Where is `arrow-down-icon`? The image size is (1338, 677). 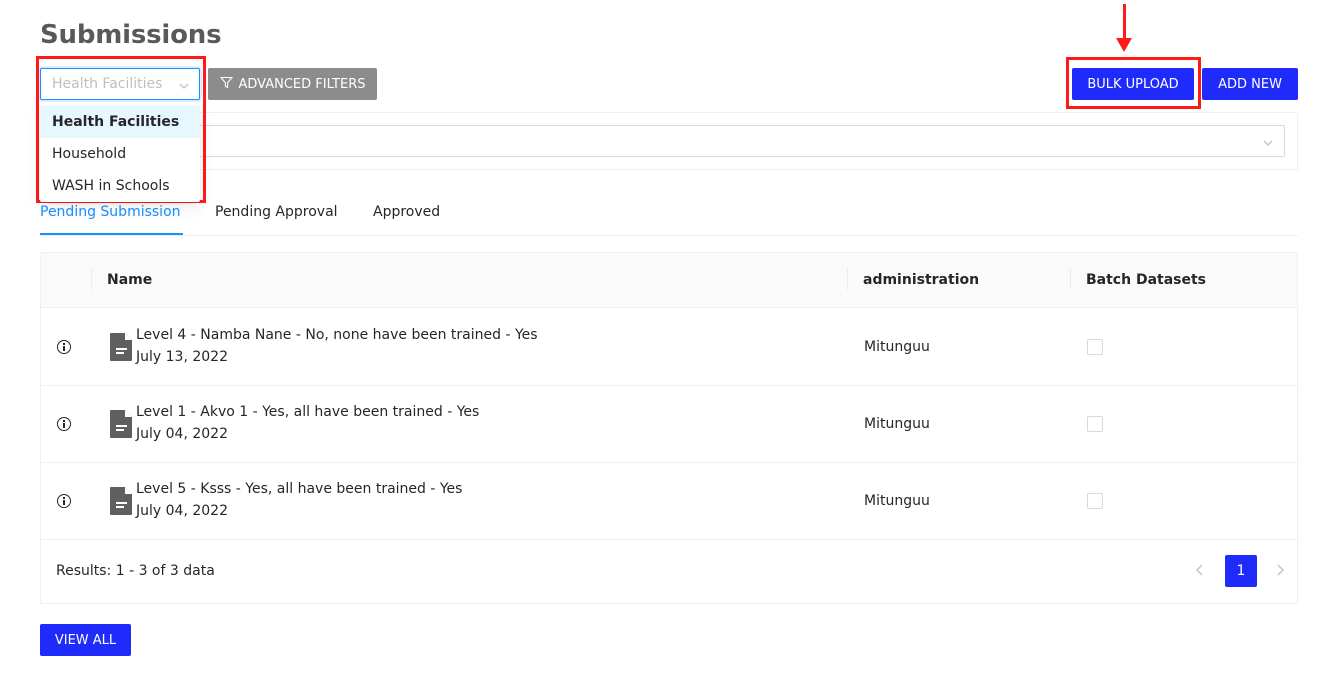 arrow-down-icon is located at coordinates (1124, 23).